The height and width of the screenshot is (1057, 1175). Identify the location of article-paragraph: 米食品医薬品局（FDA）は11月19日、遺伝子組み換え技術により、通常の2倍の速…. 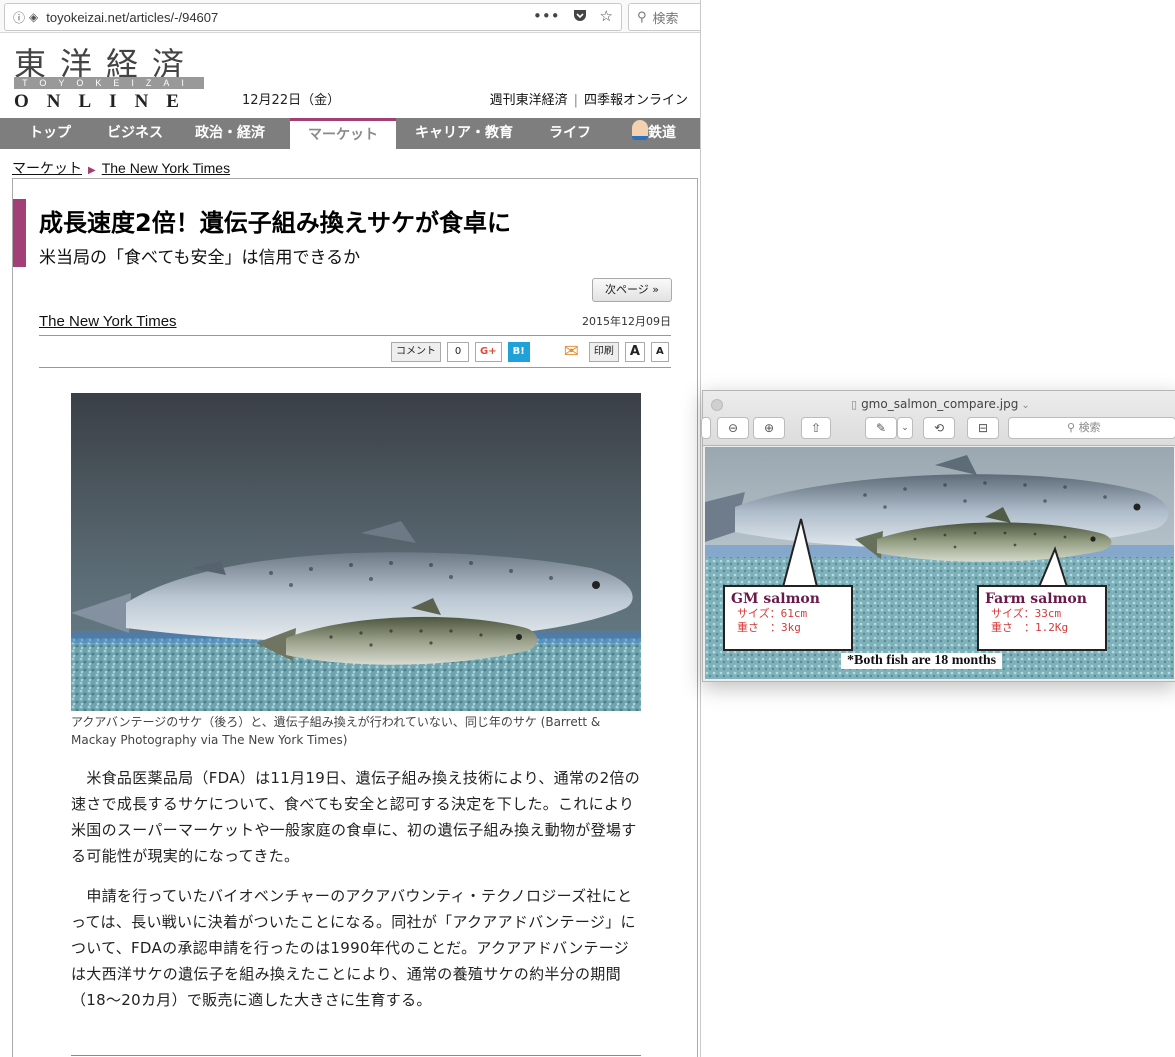
(356, 817).